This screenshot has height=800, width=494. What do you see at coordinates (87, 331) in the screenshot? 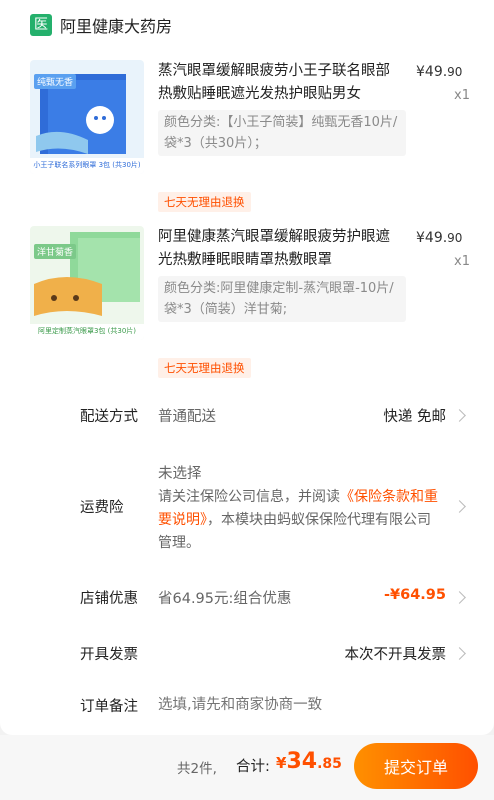
I see `thumb-caption: 阿里定制蒸汽眼罩3包 (共30片)` at bounding box center [87, 331].